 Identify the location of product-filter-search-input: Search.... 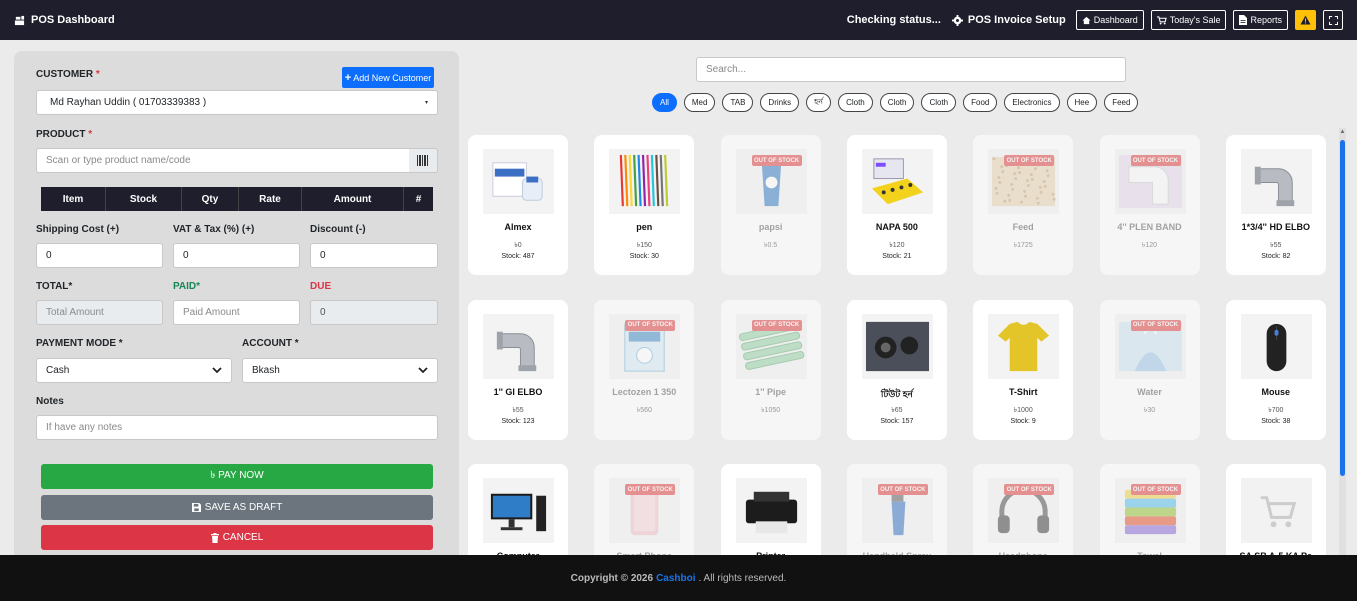
(911, 69).